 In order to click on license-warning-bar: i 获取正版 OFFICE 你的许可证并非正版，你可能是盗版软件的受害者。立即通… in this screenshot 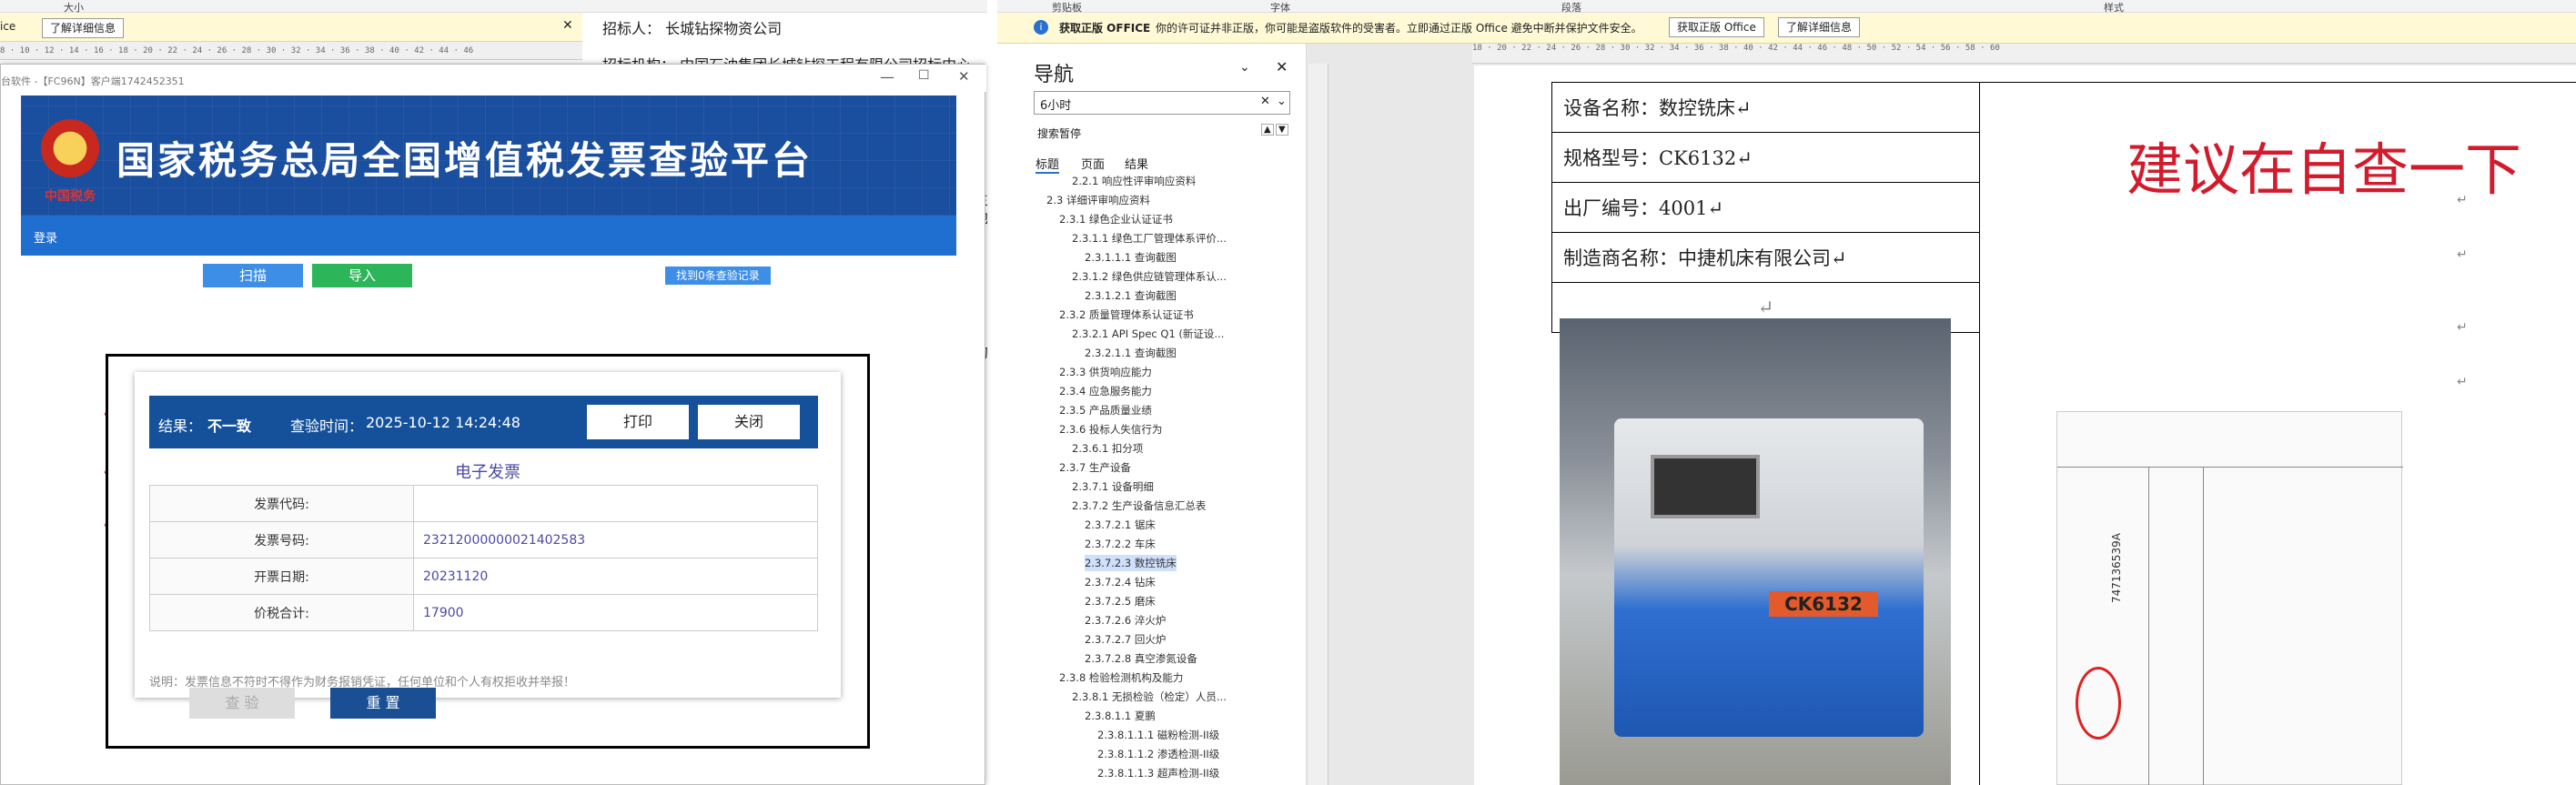, I will do `click(1786, 28)`.